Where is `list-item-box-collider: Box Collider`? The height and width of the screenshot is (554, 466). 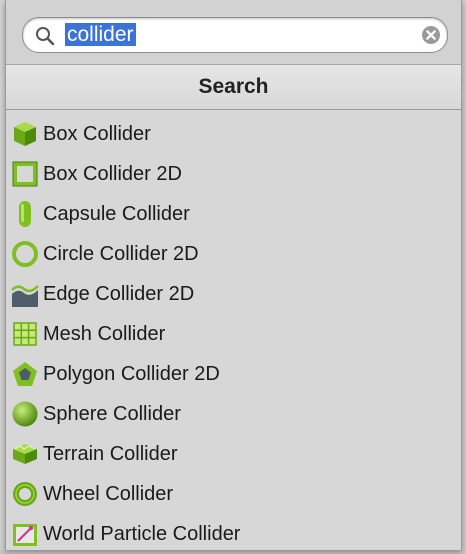 list-item-box-collider: Box Collider is located at coordinates (233, 134).